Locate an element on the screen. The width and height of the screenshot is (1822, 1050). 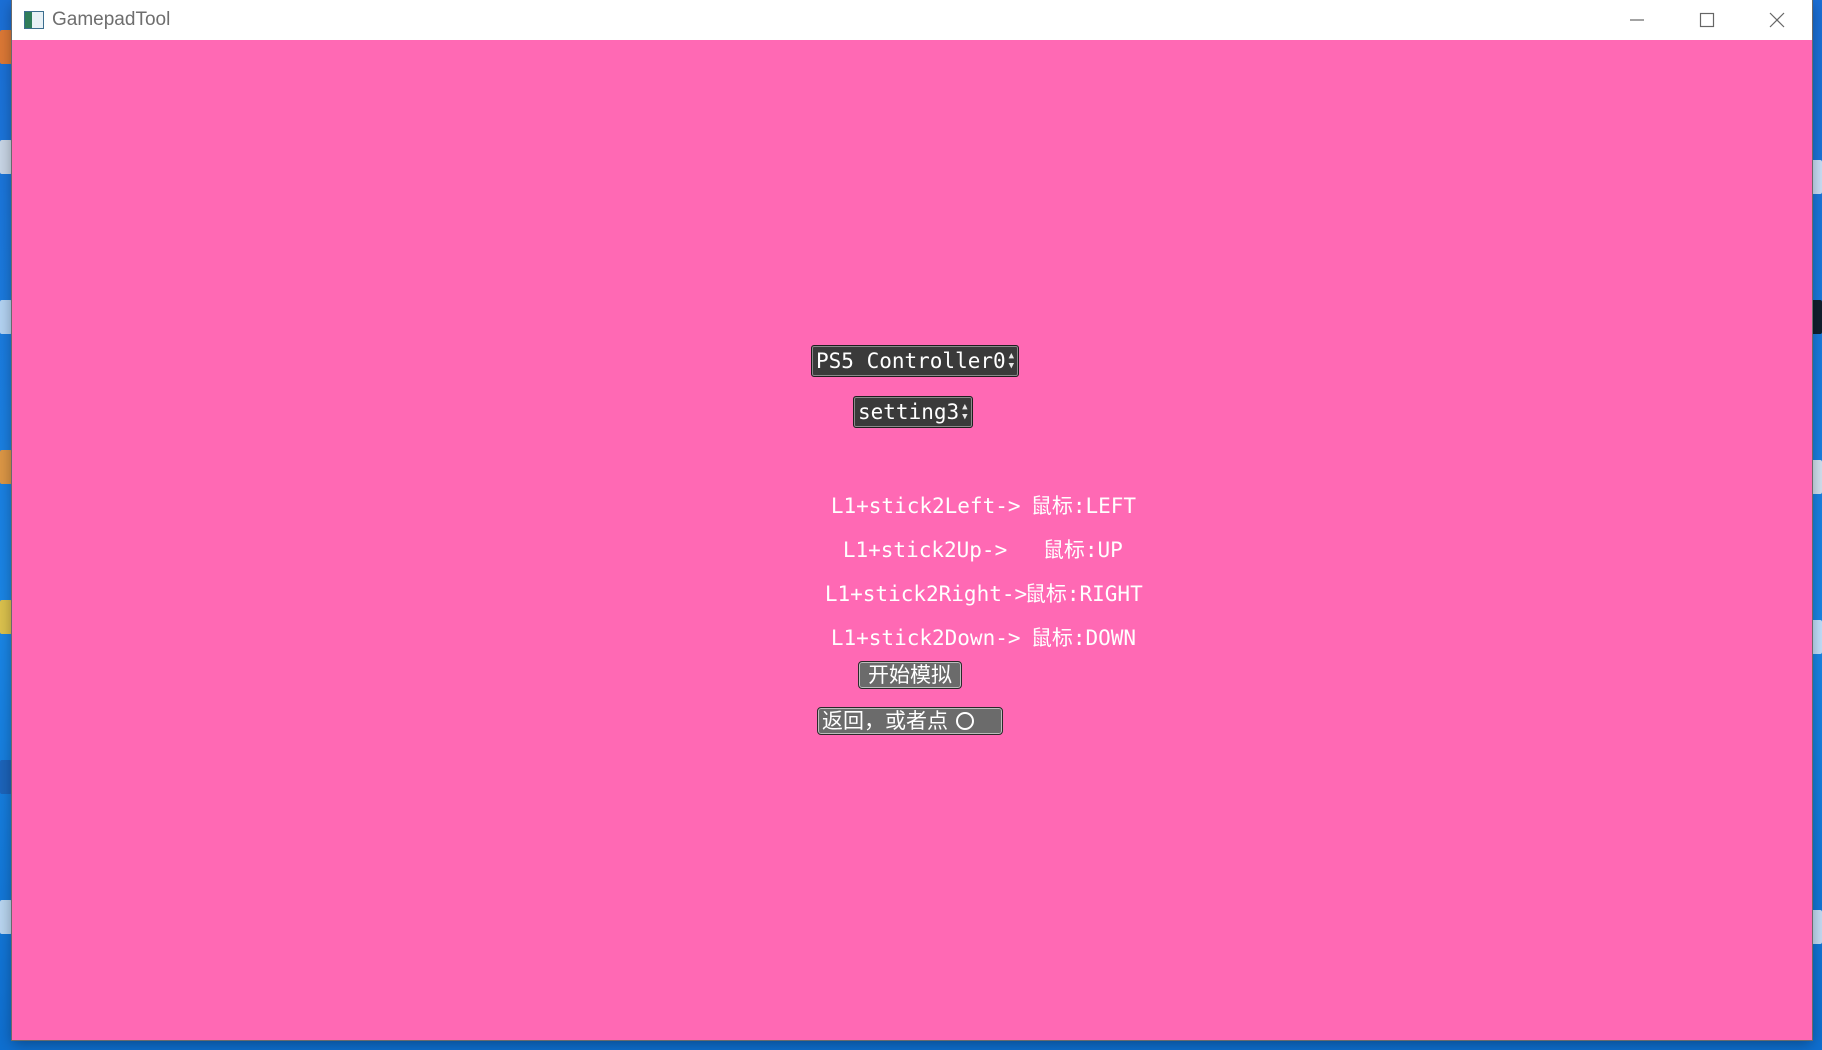
controller-picker-value: PS5 Controller0 is located at coordinates (911, 361).